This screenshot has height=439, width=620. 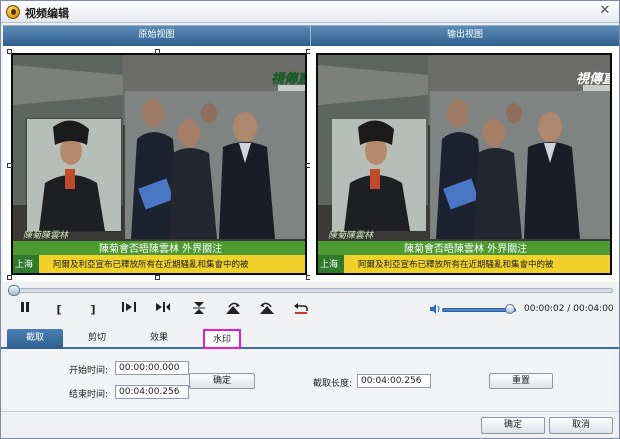 What do you see at coordinates (464, 35) in the screenshot?
I see `output-view-header: 输出视图` at bounding box center [464, 35].